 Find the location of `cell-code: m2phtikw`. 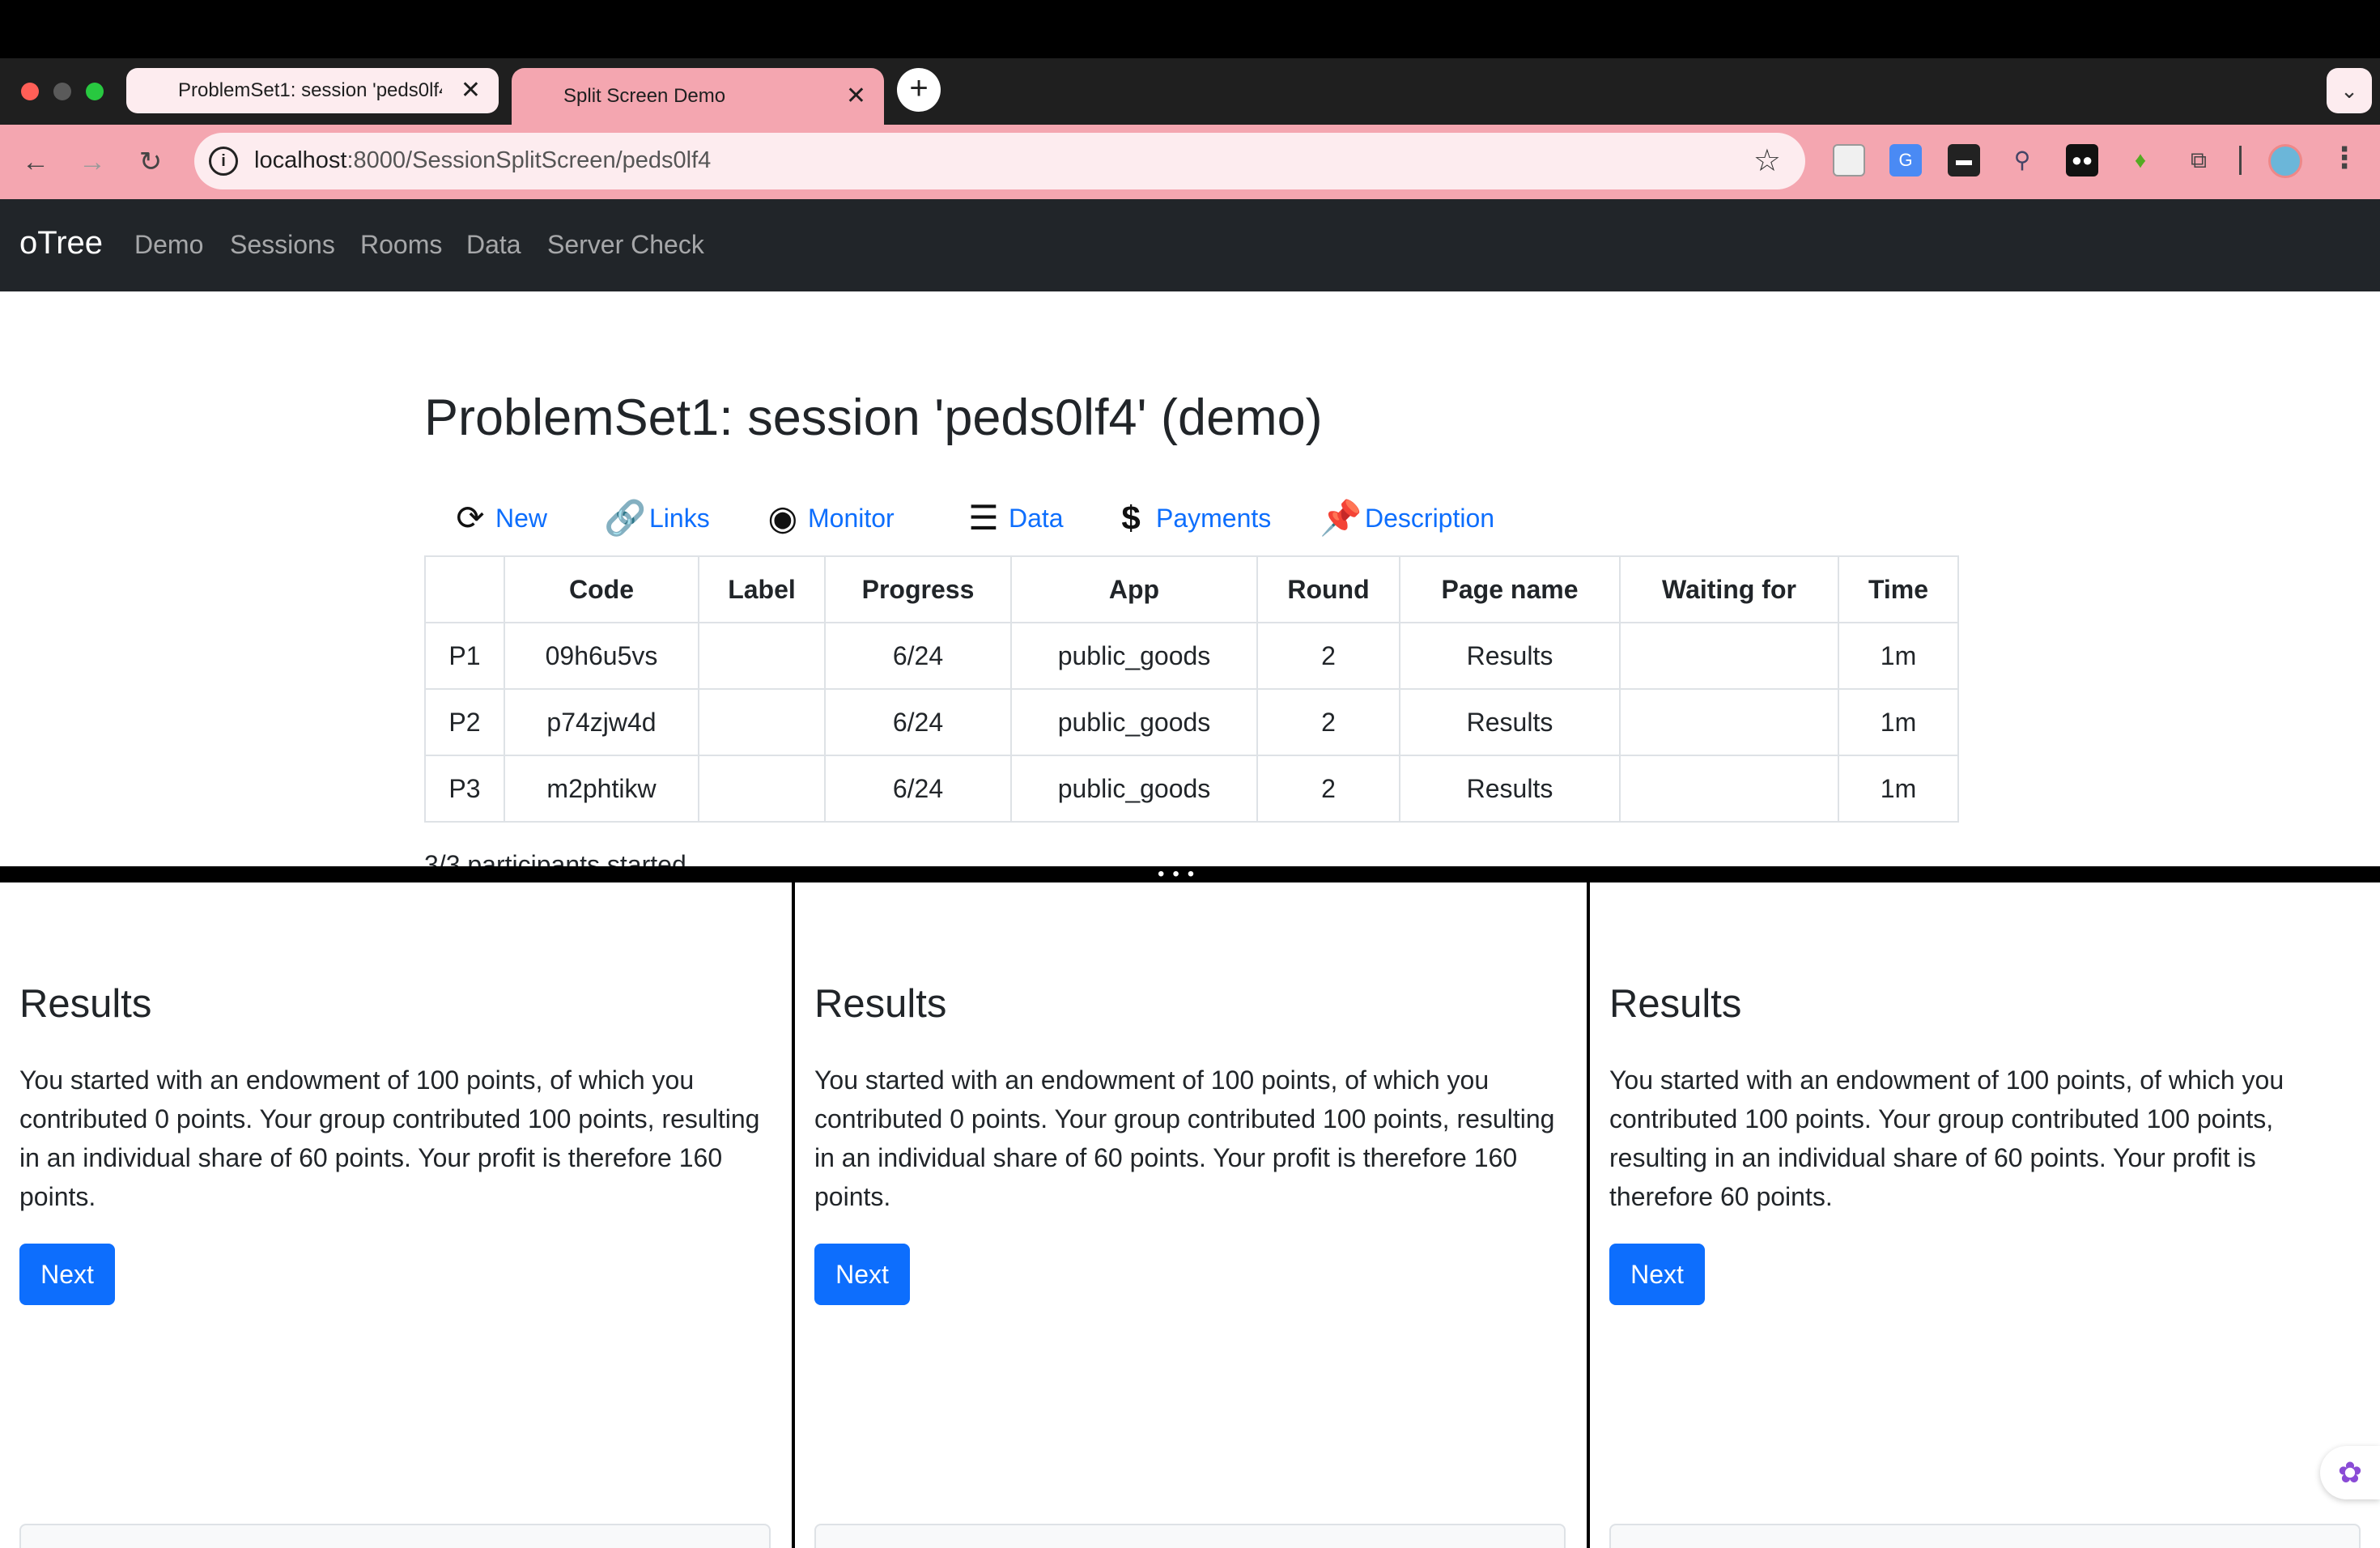

cell-code: m2phtikw is located at coordinates (602, 789).